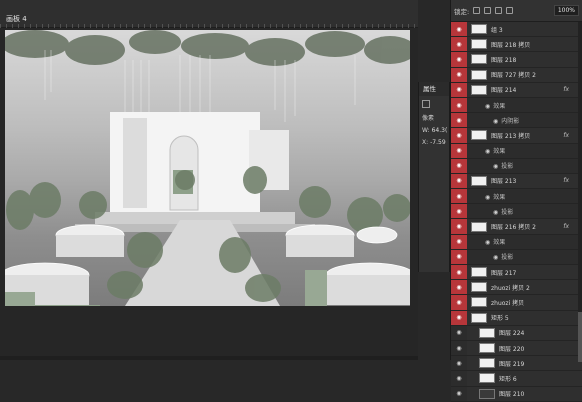 The height and width of the screenshot is (402, 582). I want to click on layer-name: 图层 217, so click(503, 272).